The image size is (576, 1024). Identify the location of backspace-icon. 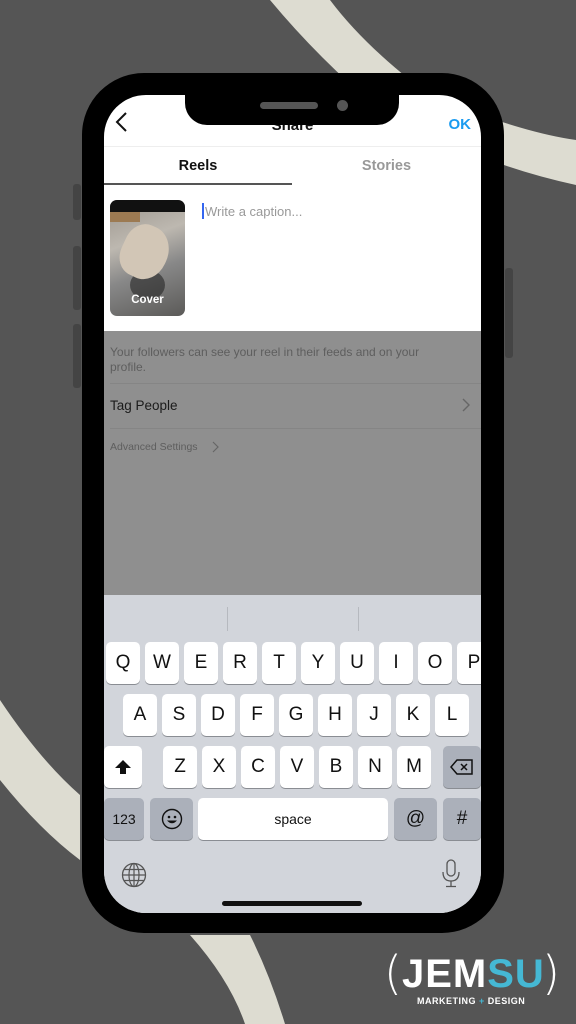
(461, 767).